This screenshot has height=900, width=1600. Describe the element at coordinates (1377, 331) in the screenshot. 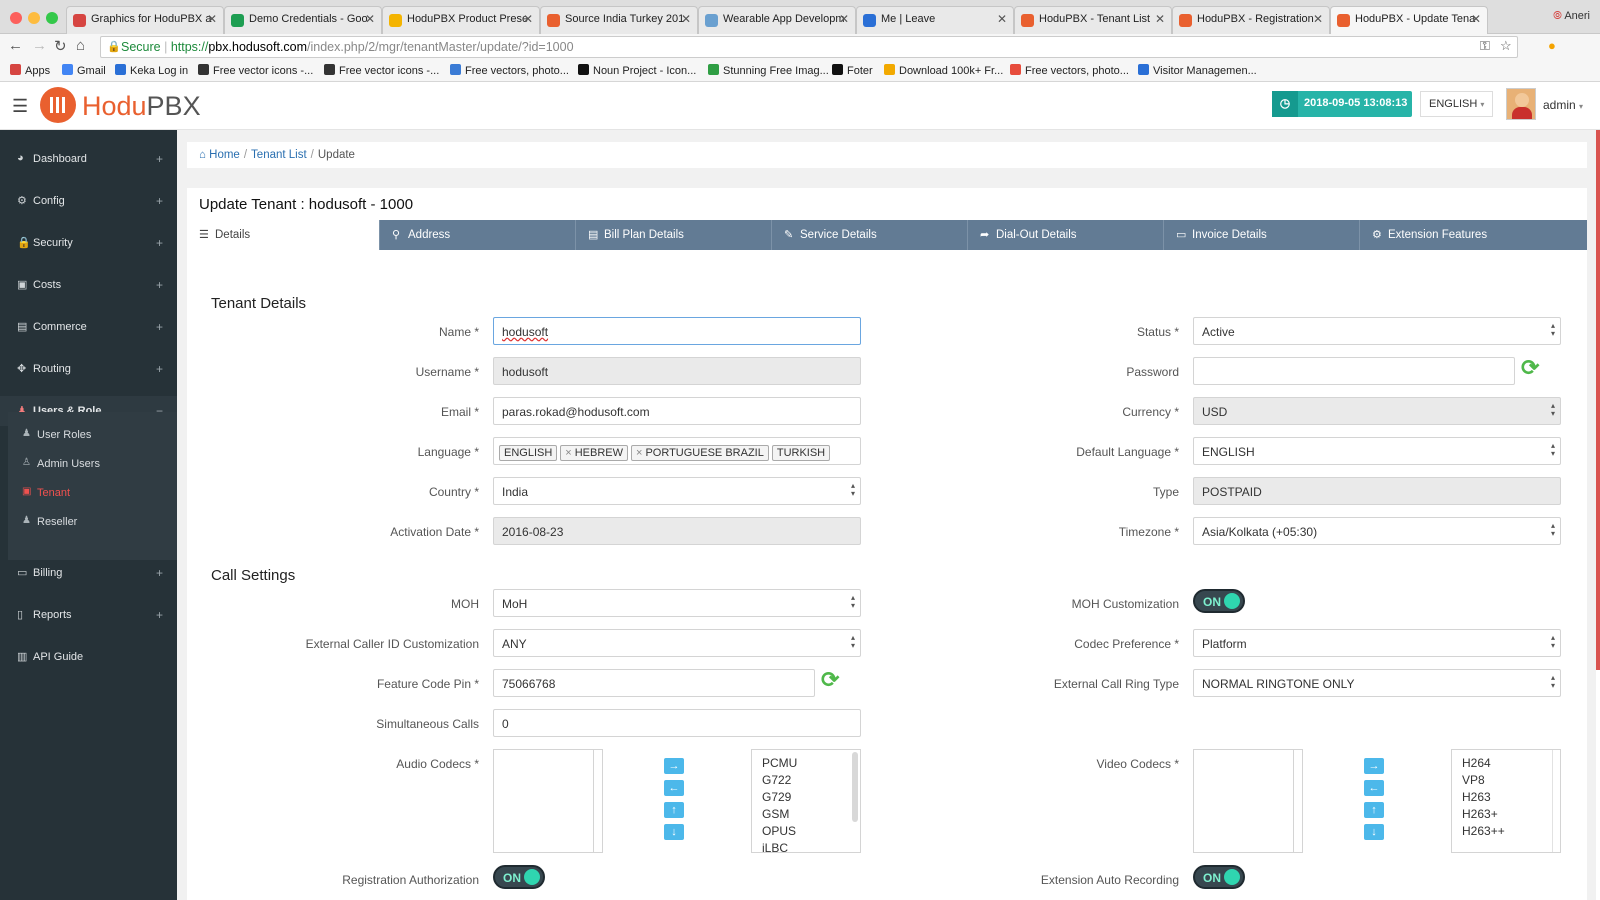

I see `status-select: Active` at that location.